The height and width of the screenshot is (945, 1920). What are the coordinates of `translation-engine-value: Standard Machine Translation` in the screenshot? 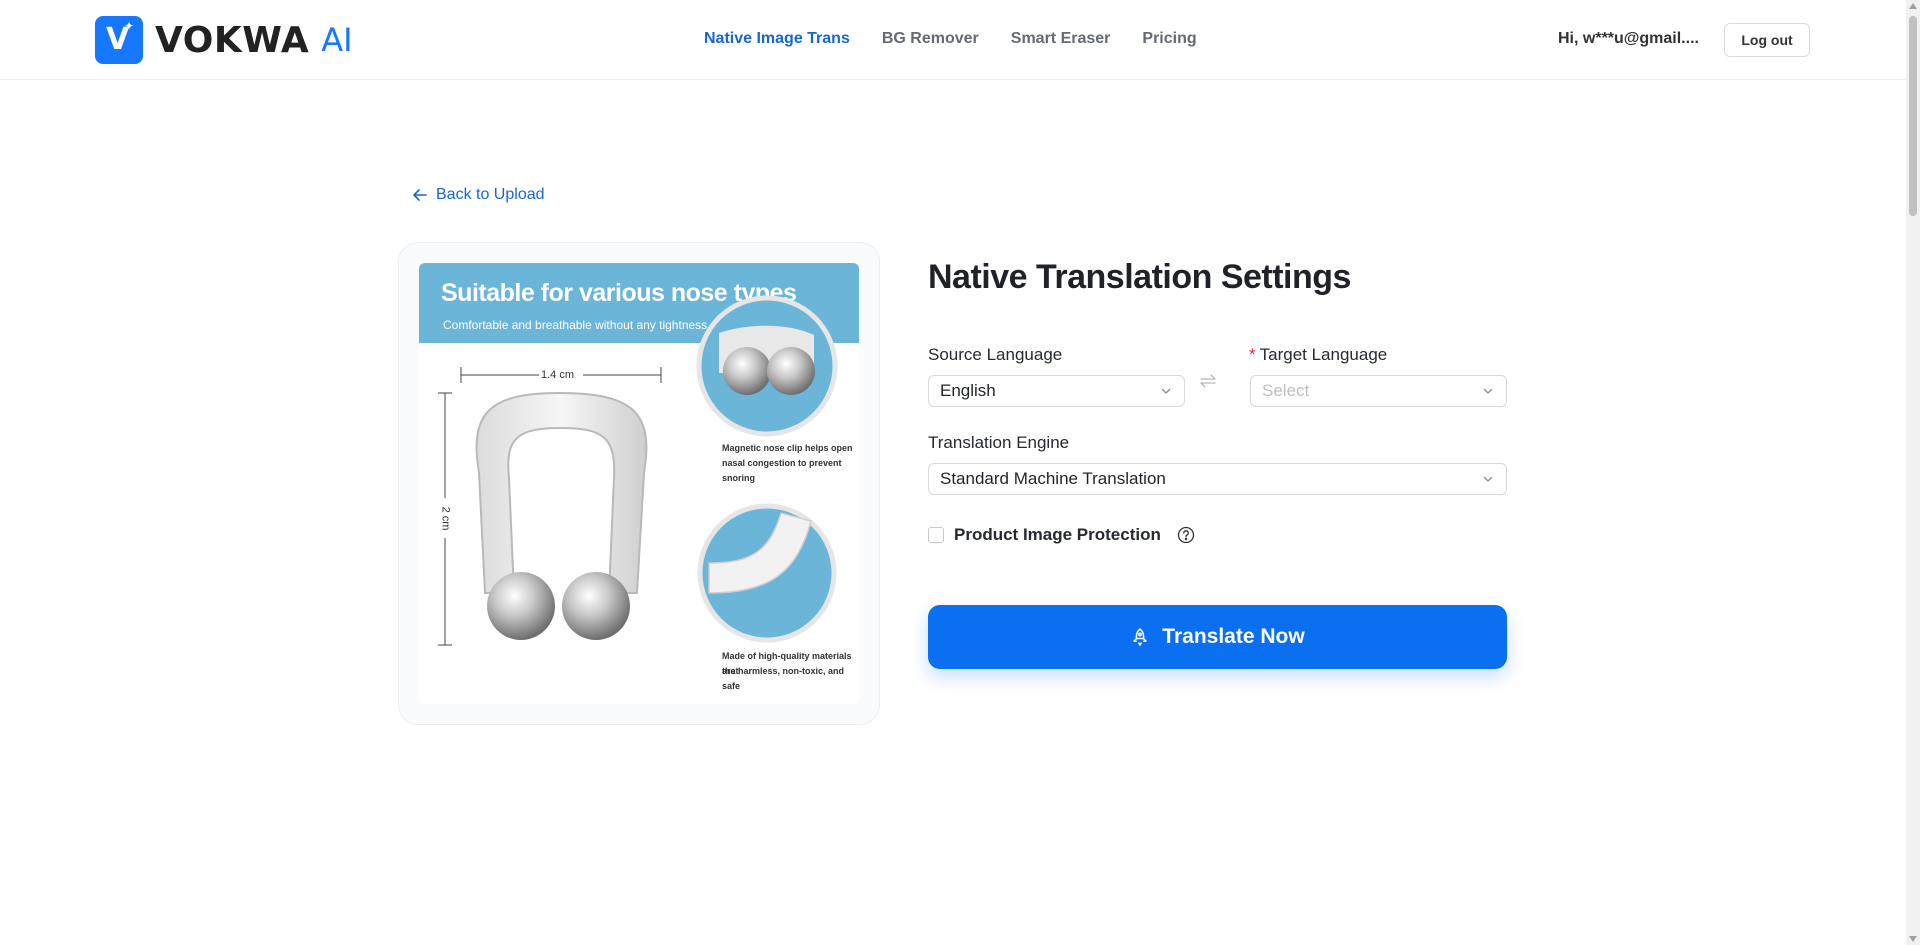 It's located at (1053, 478).